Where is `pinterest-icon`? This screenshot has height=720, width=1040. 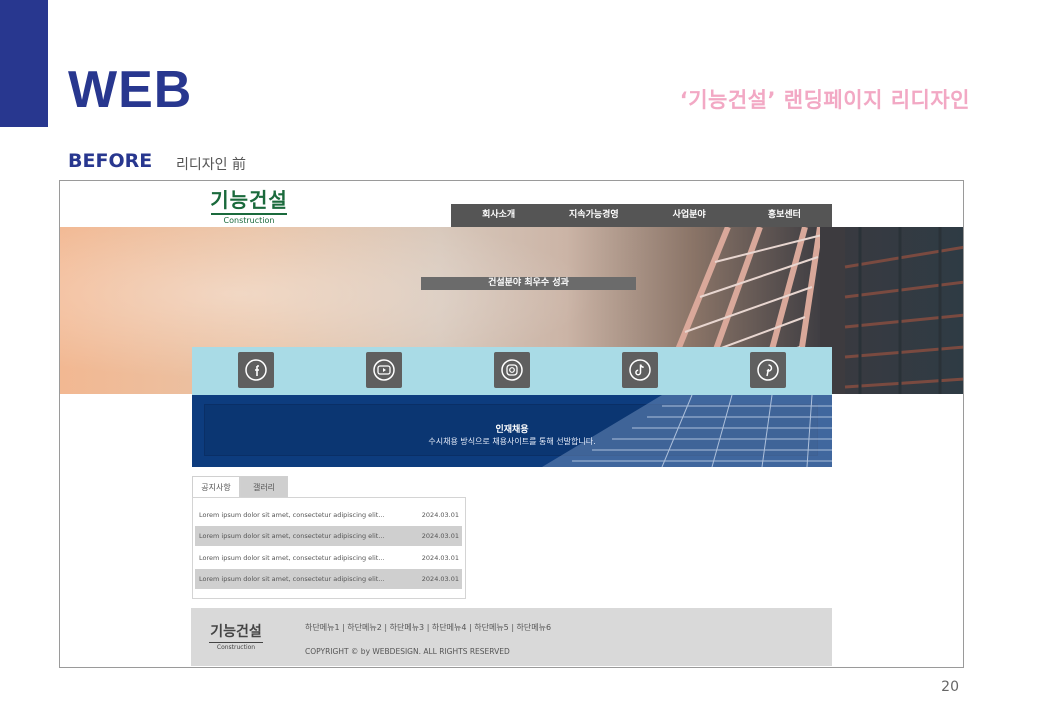
pinterest-icon is located at coordinates (768, 370).